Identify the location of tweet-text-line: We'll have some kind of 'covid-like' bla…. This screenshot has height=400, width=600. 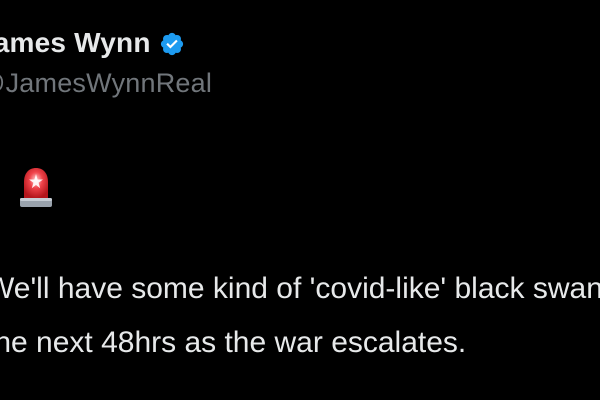
(300, 288).